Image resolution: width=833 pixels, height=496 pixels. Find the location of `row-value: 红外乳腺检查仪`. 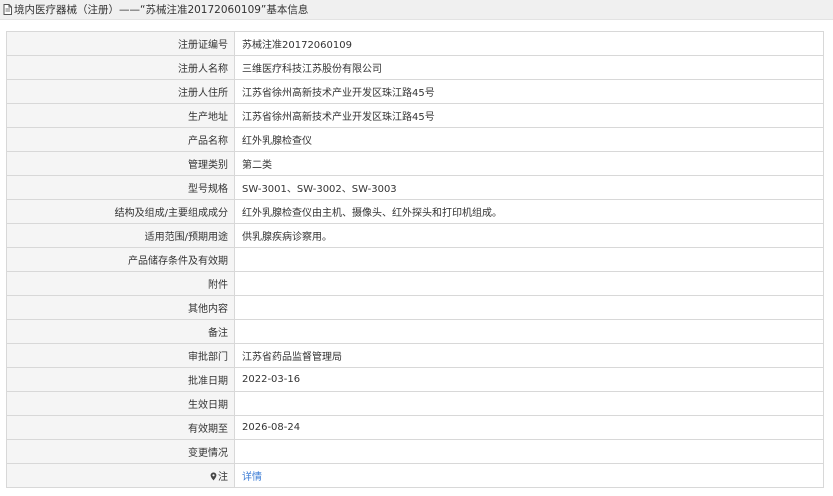

row-value: 红外乳腺检查仪 is located at coordinates (529, 139).